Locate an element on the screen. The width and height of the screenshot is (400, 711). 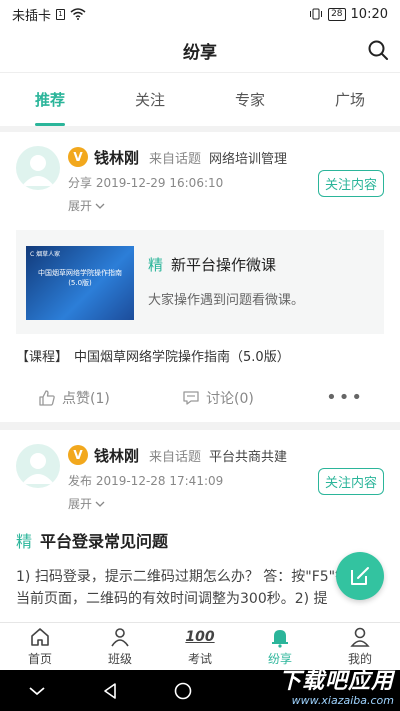
exam-icon: 100 is located at coordinates (200, 637).